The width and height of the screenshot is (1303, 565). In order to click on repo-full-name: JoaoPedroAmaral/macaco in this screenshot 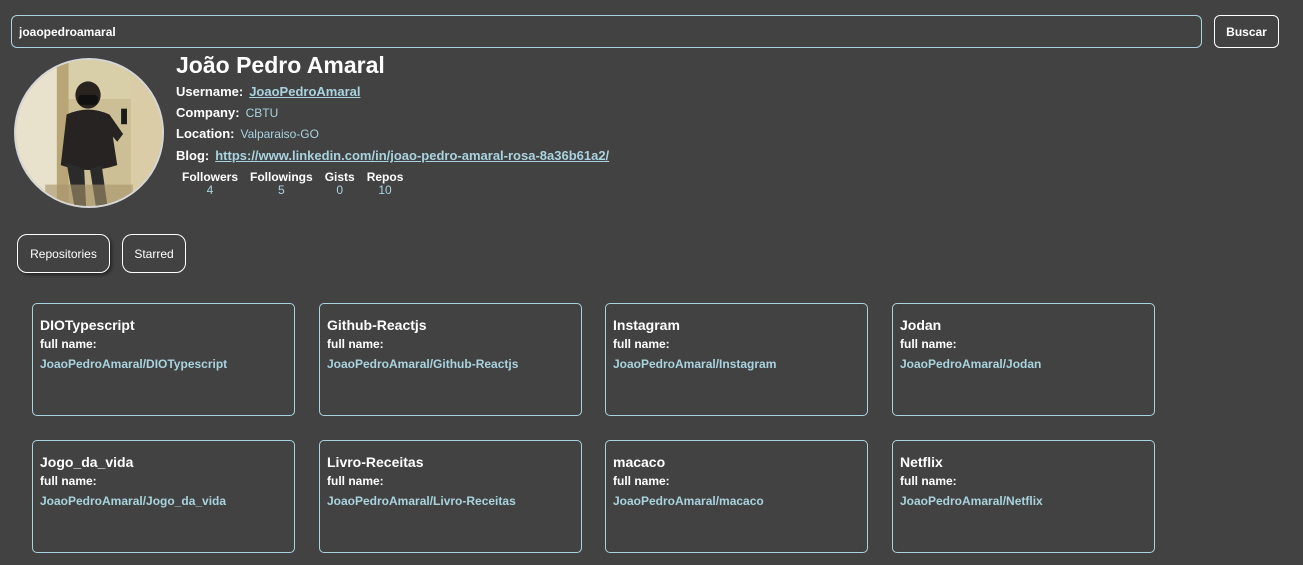, I will do `click(688, 501)`.